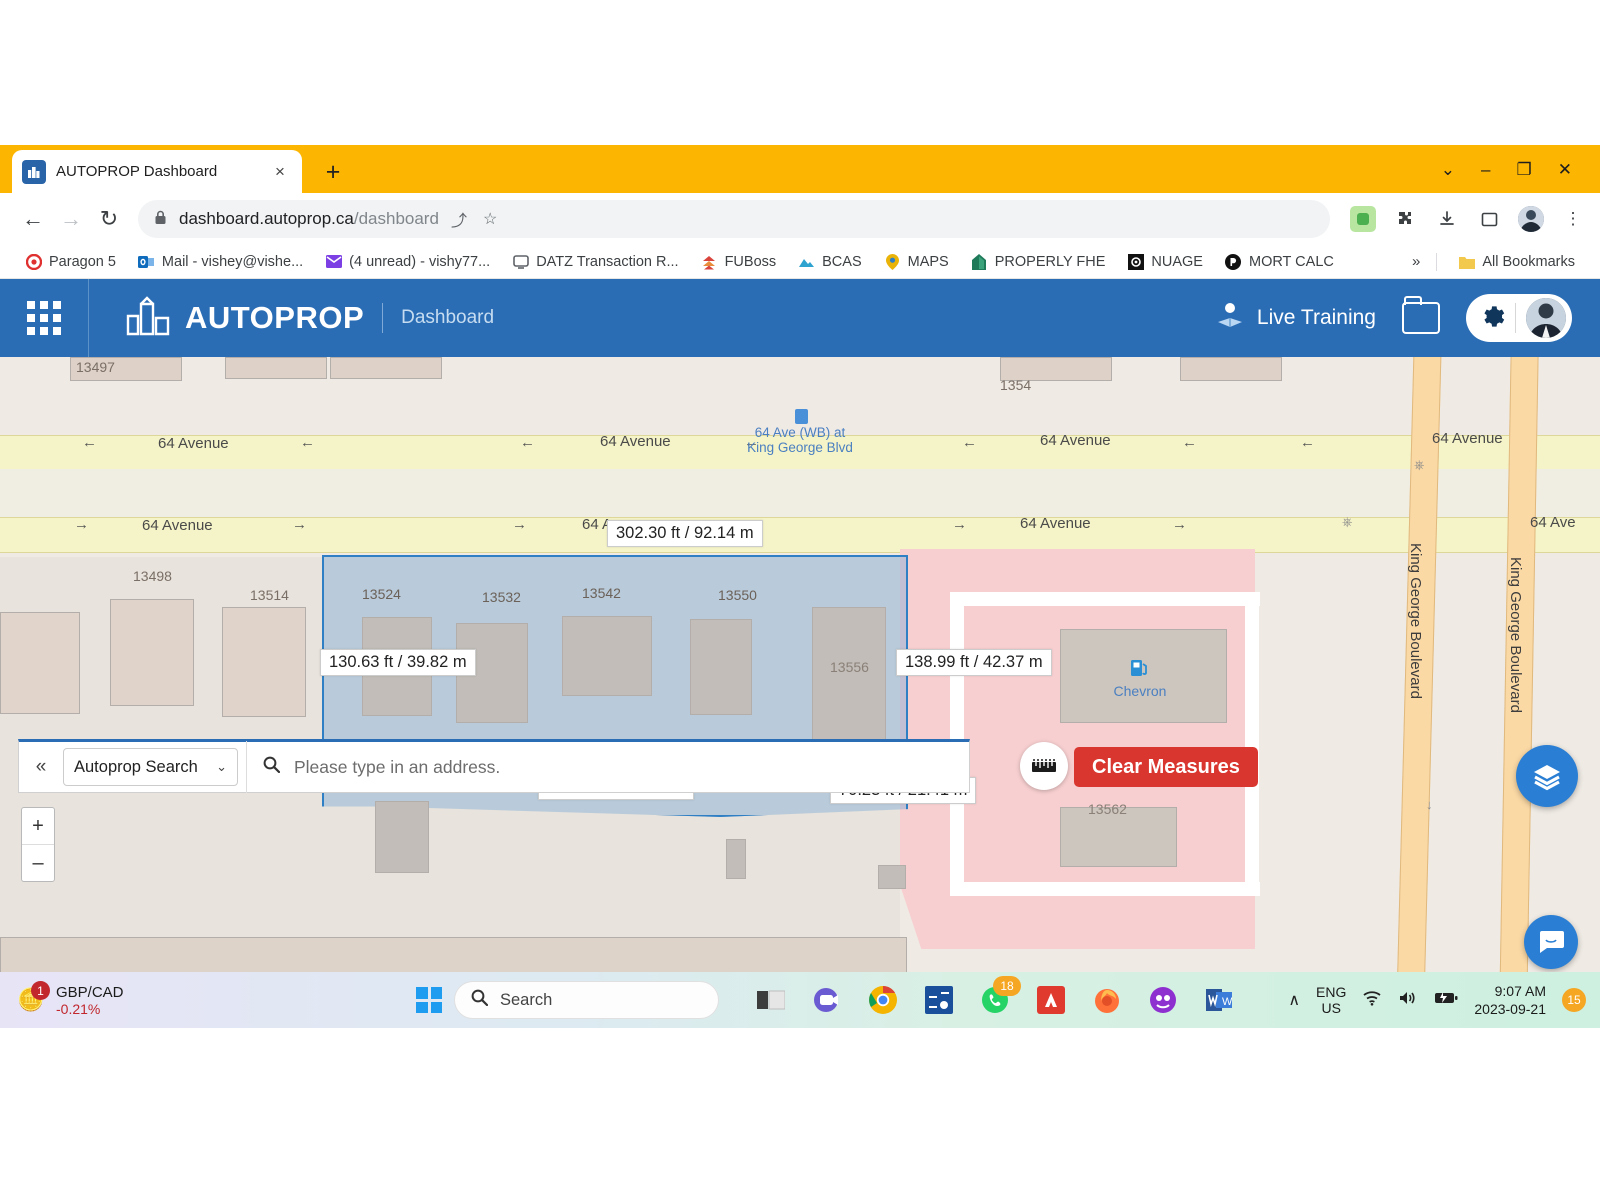  I want to click on close-window-button: ✕, so click(1565, 169).